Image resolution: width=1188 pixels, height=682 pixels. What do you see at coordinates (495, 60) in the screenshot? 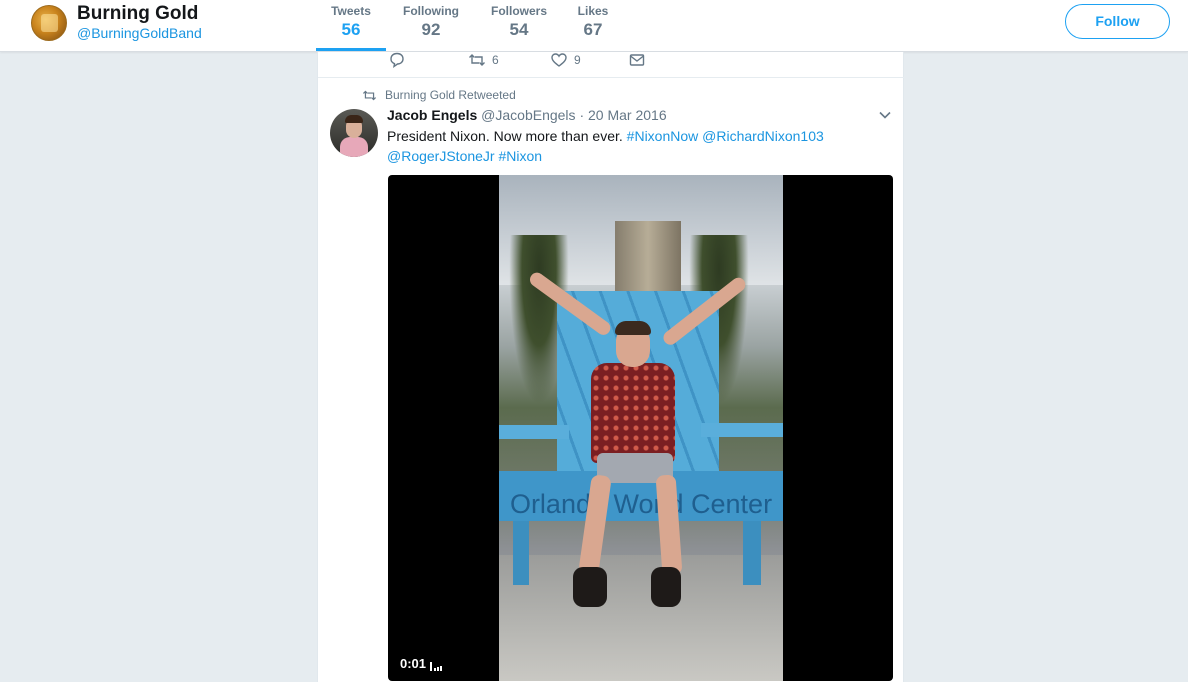
I see `retweet-count: 6` at bounding box center [495, 60].